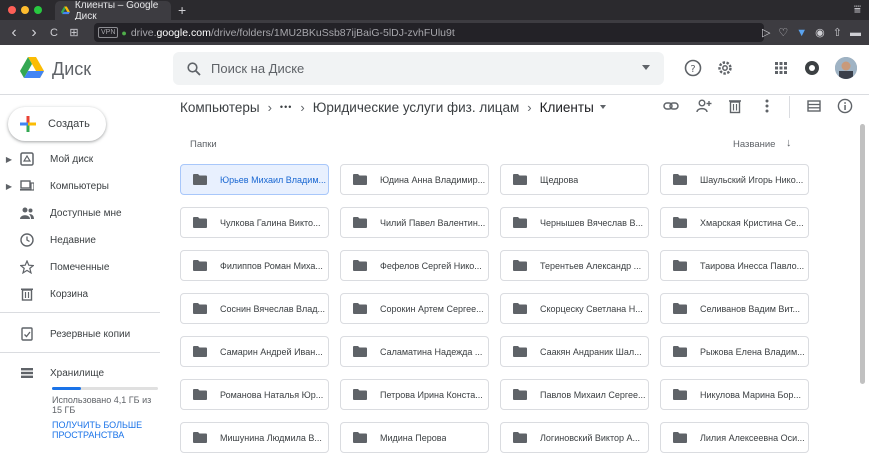  Describe the element at coordinates (105, 388) in the screenshot. I see `storage-progress-bar` at that location.